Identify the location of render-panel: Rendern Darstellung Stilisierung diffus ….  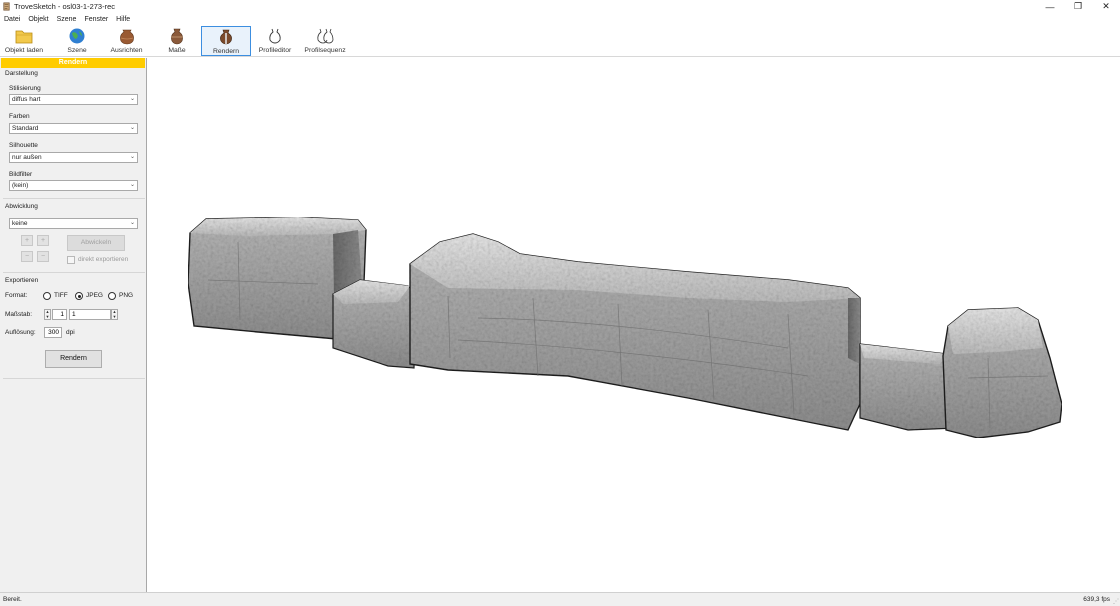
(73, 325).